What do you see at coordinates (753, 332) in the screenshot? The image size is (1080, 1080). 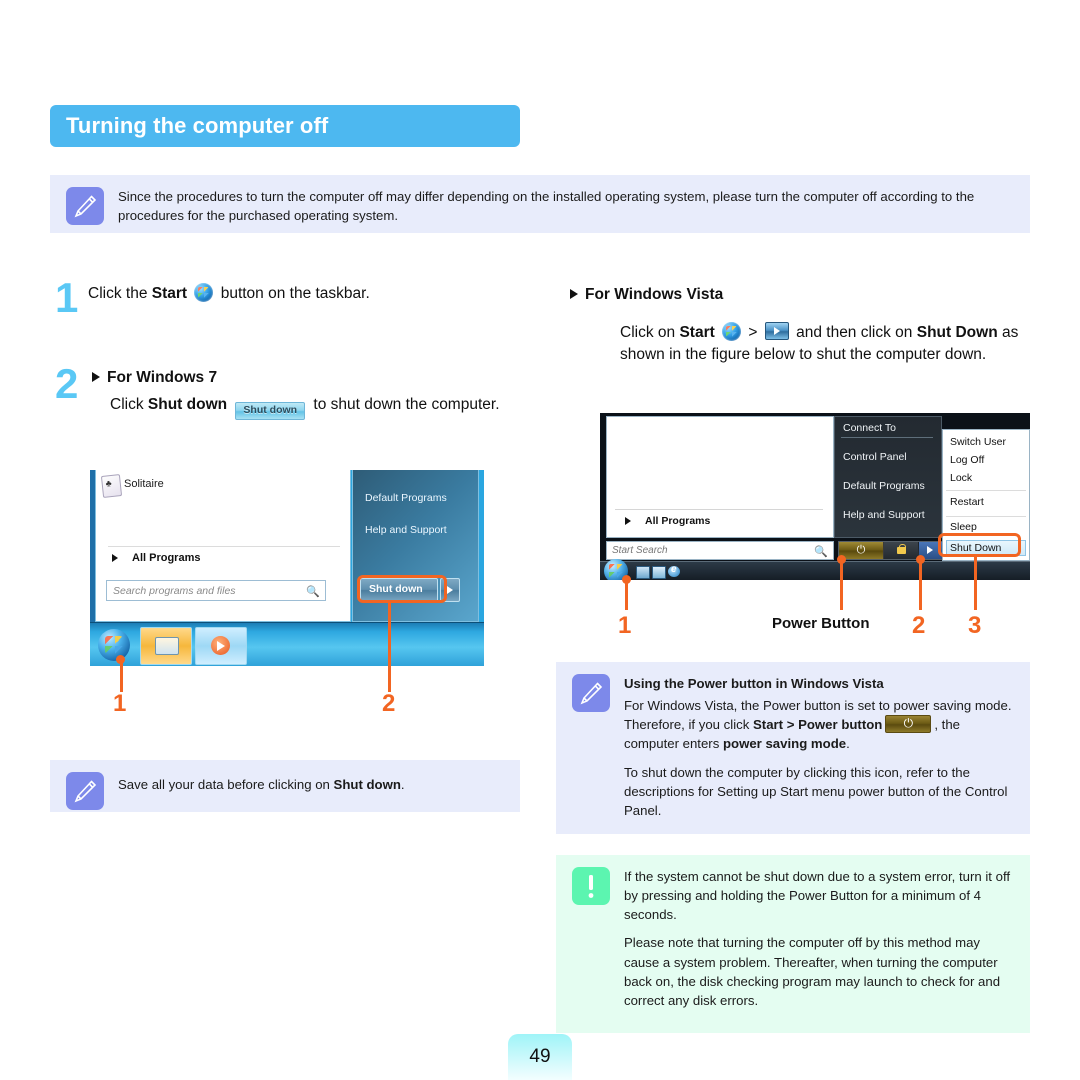 I see `right-body-sep: >` at bounding box center [753, 332].